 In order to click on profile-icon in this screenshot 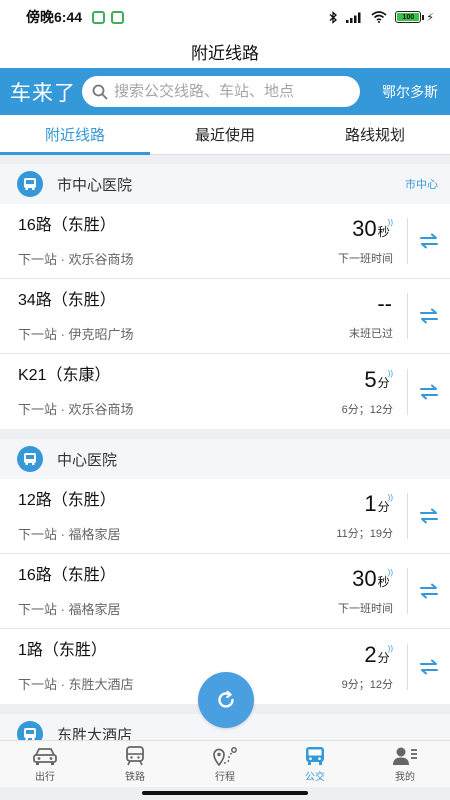, I will do `click(405, 756)`.